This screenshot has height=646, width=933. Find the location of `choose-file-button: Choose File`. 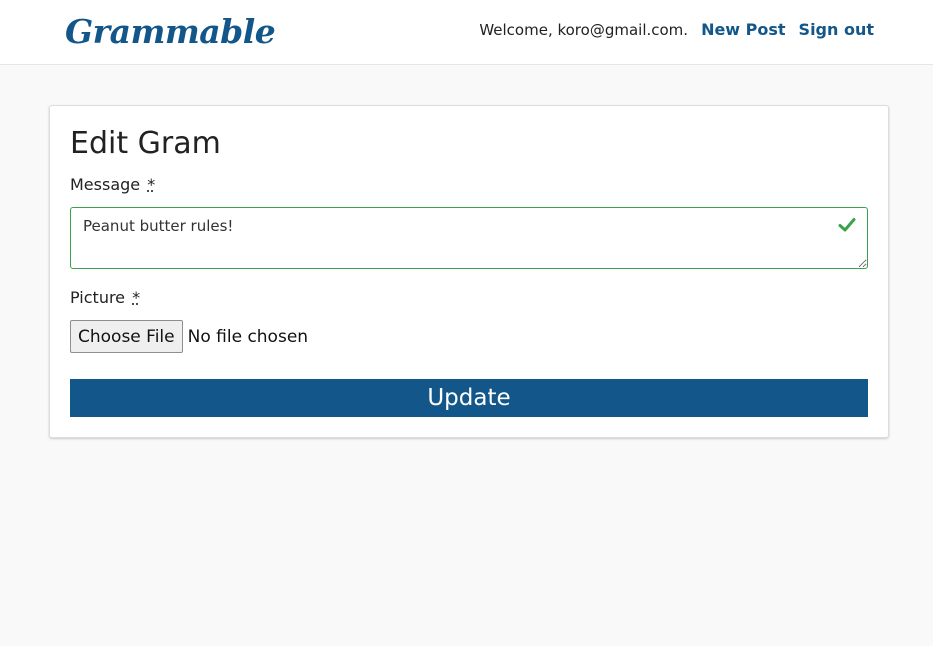

choose-file-button: Choose File is located at coordinates (126, 336).